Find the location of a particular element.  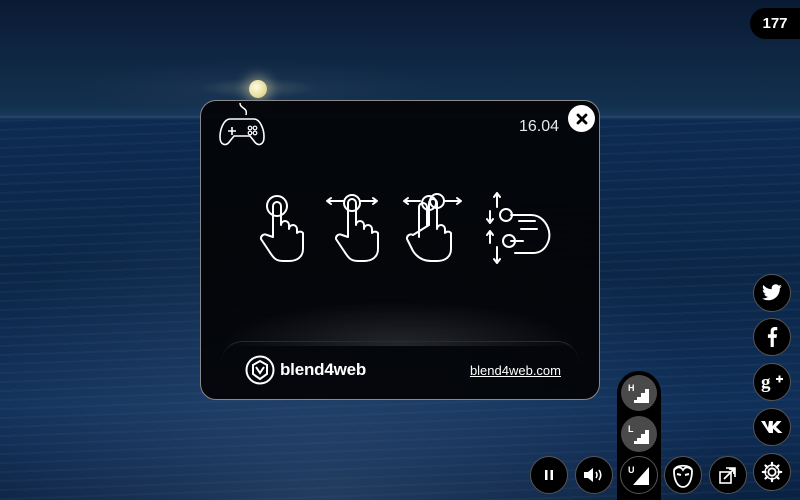

google-plus-button: g is located at coordinates (772, 382).